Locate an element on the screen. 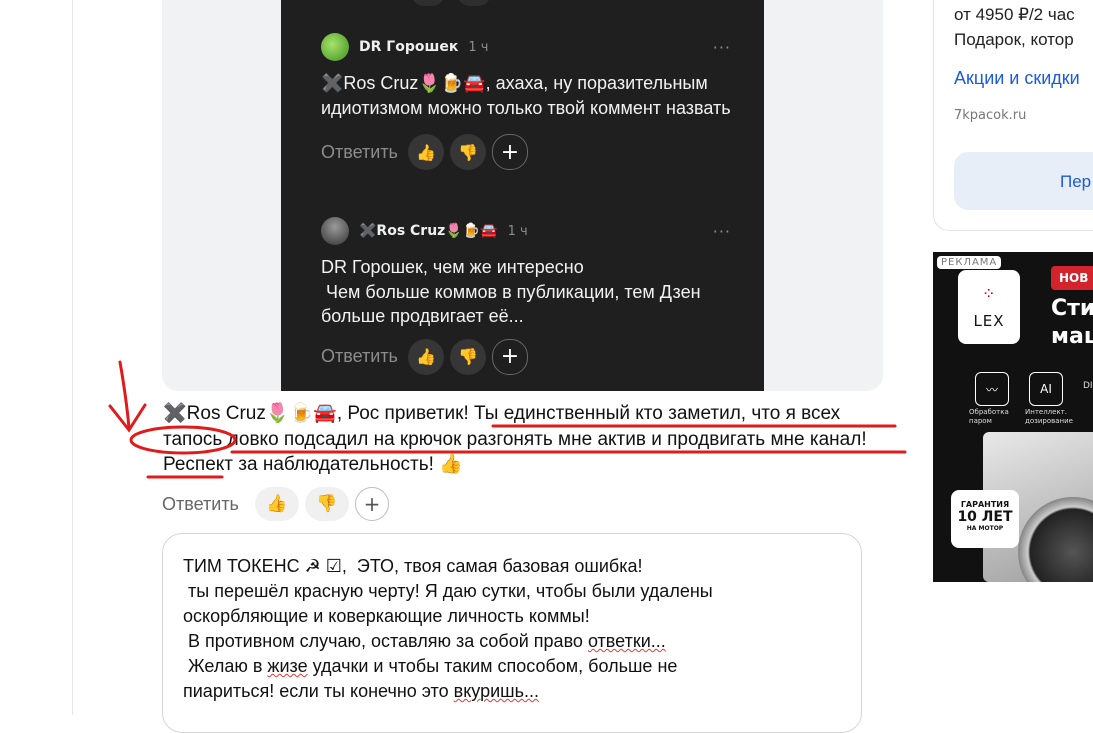 The height and width of the screenshot is (733, 1093). feature-label: Обработка паром is located at coordinates (989, 416).